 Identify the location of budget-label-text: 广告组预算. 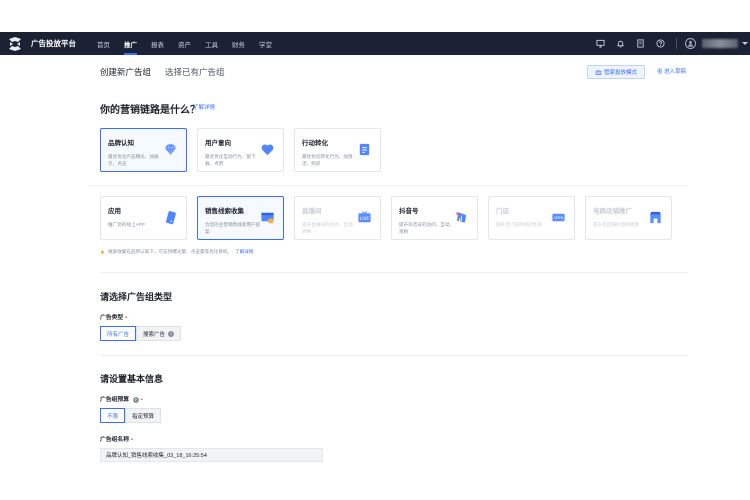
(114, 400).